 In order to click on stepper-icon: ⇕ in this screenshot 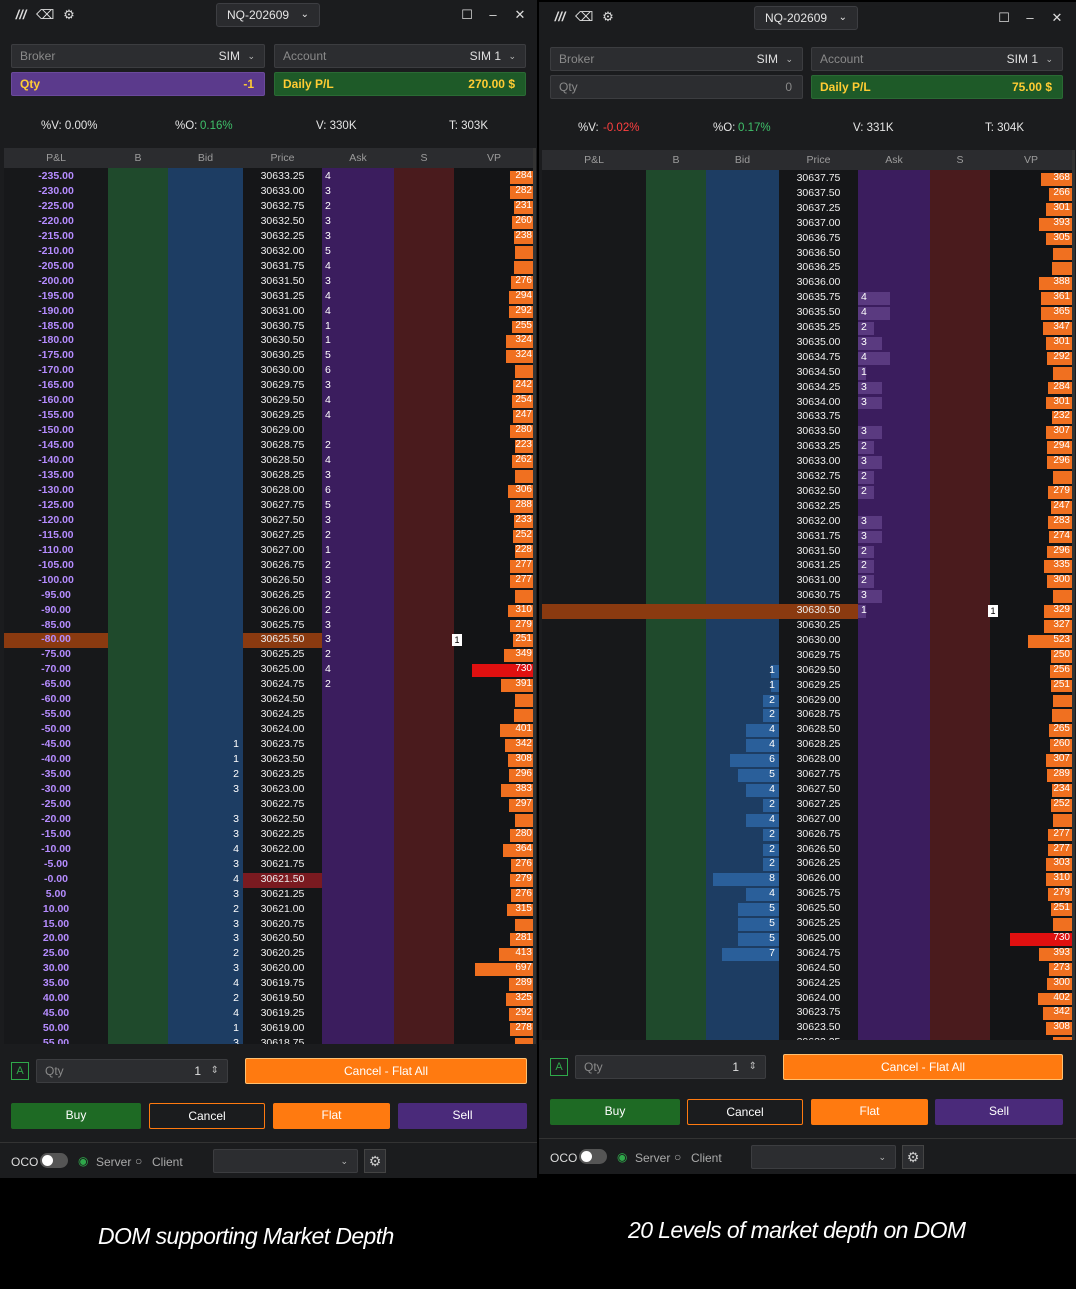, I will do `click(753, 1067)`.